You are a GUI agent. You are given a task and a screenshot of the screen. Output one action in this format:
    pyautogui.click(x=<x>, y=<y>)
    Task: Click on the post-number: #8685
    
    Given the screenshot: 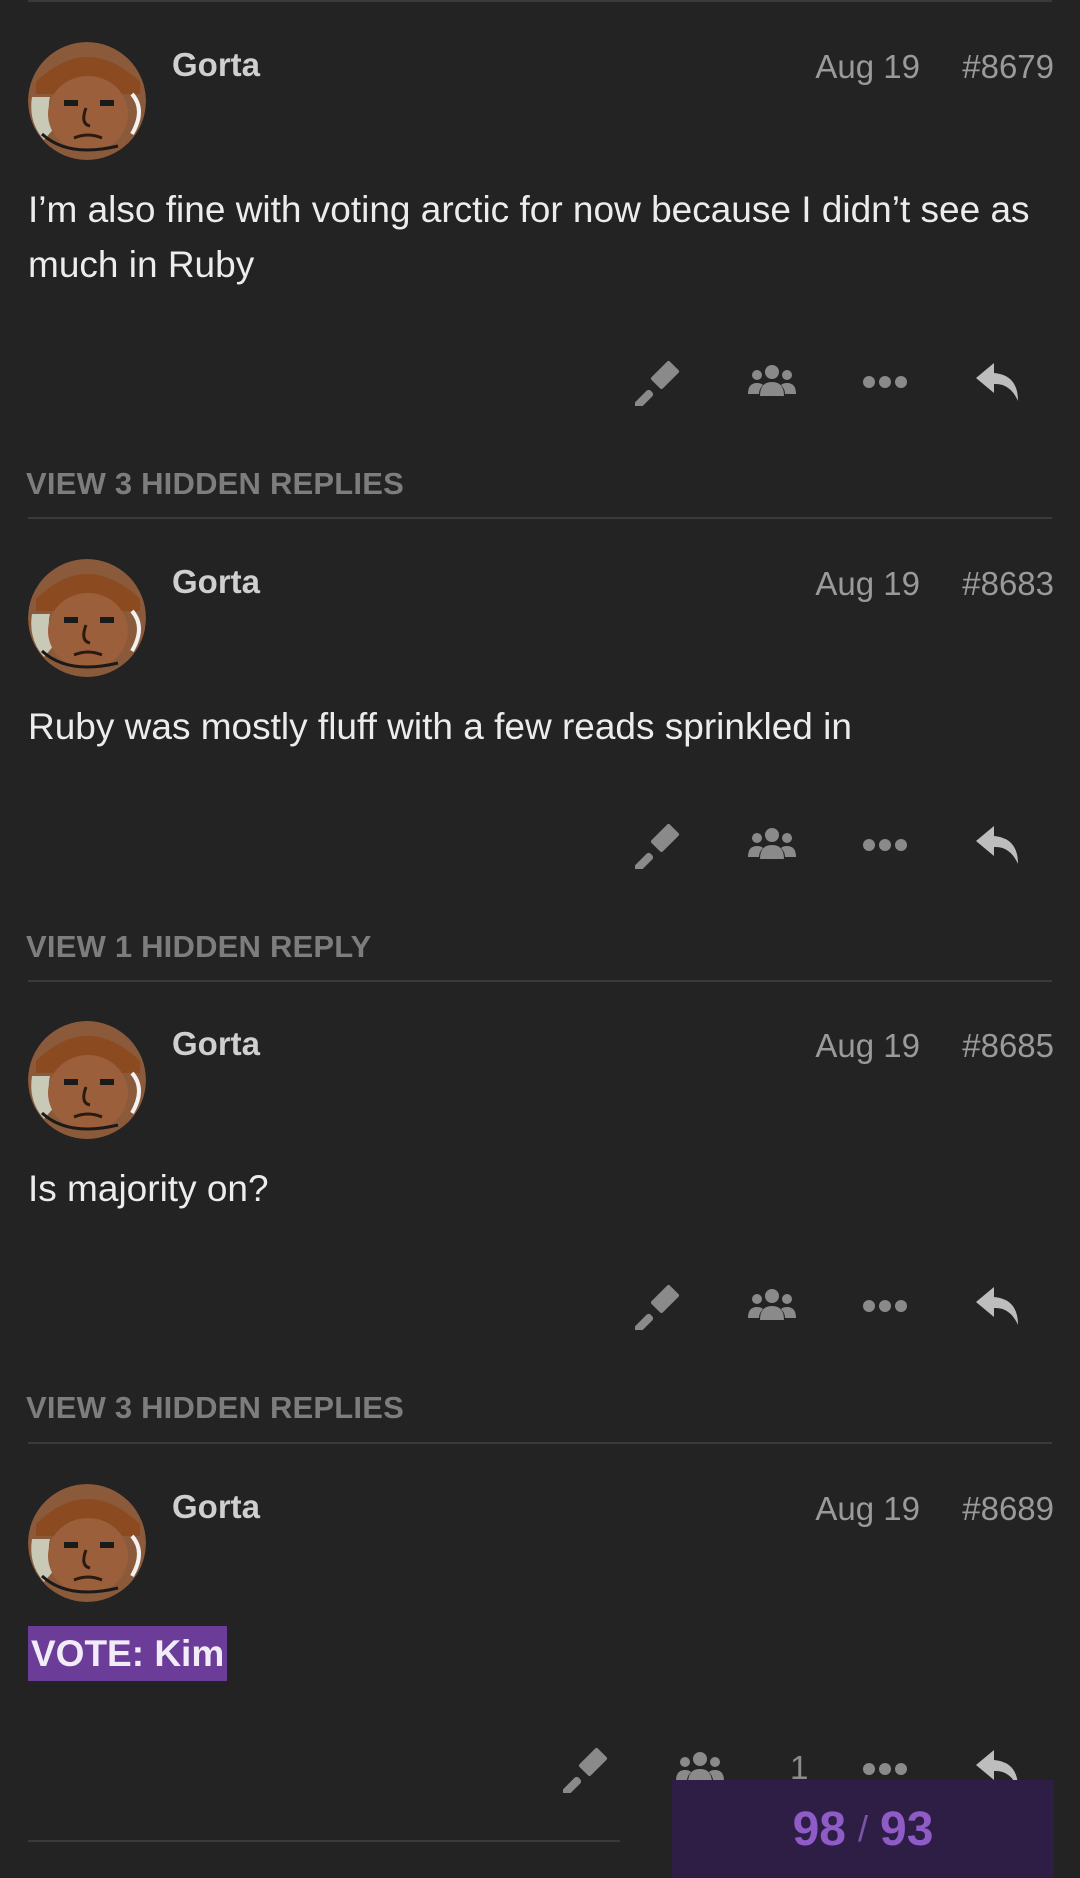 What is the action you would take?
    pyautogui.click(x=1008, y=1046)
    